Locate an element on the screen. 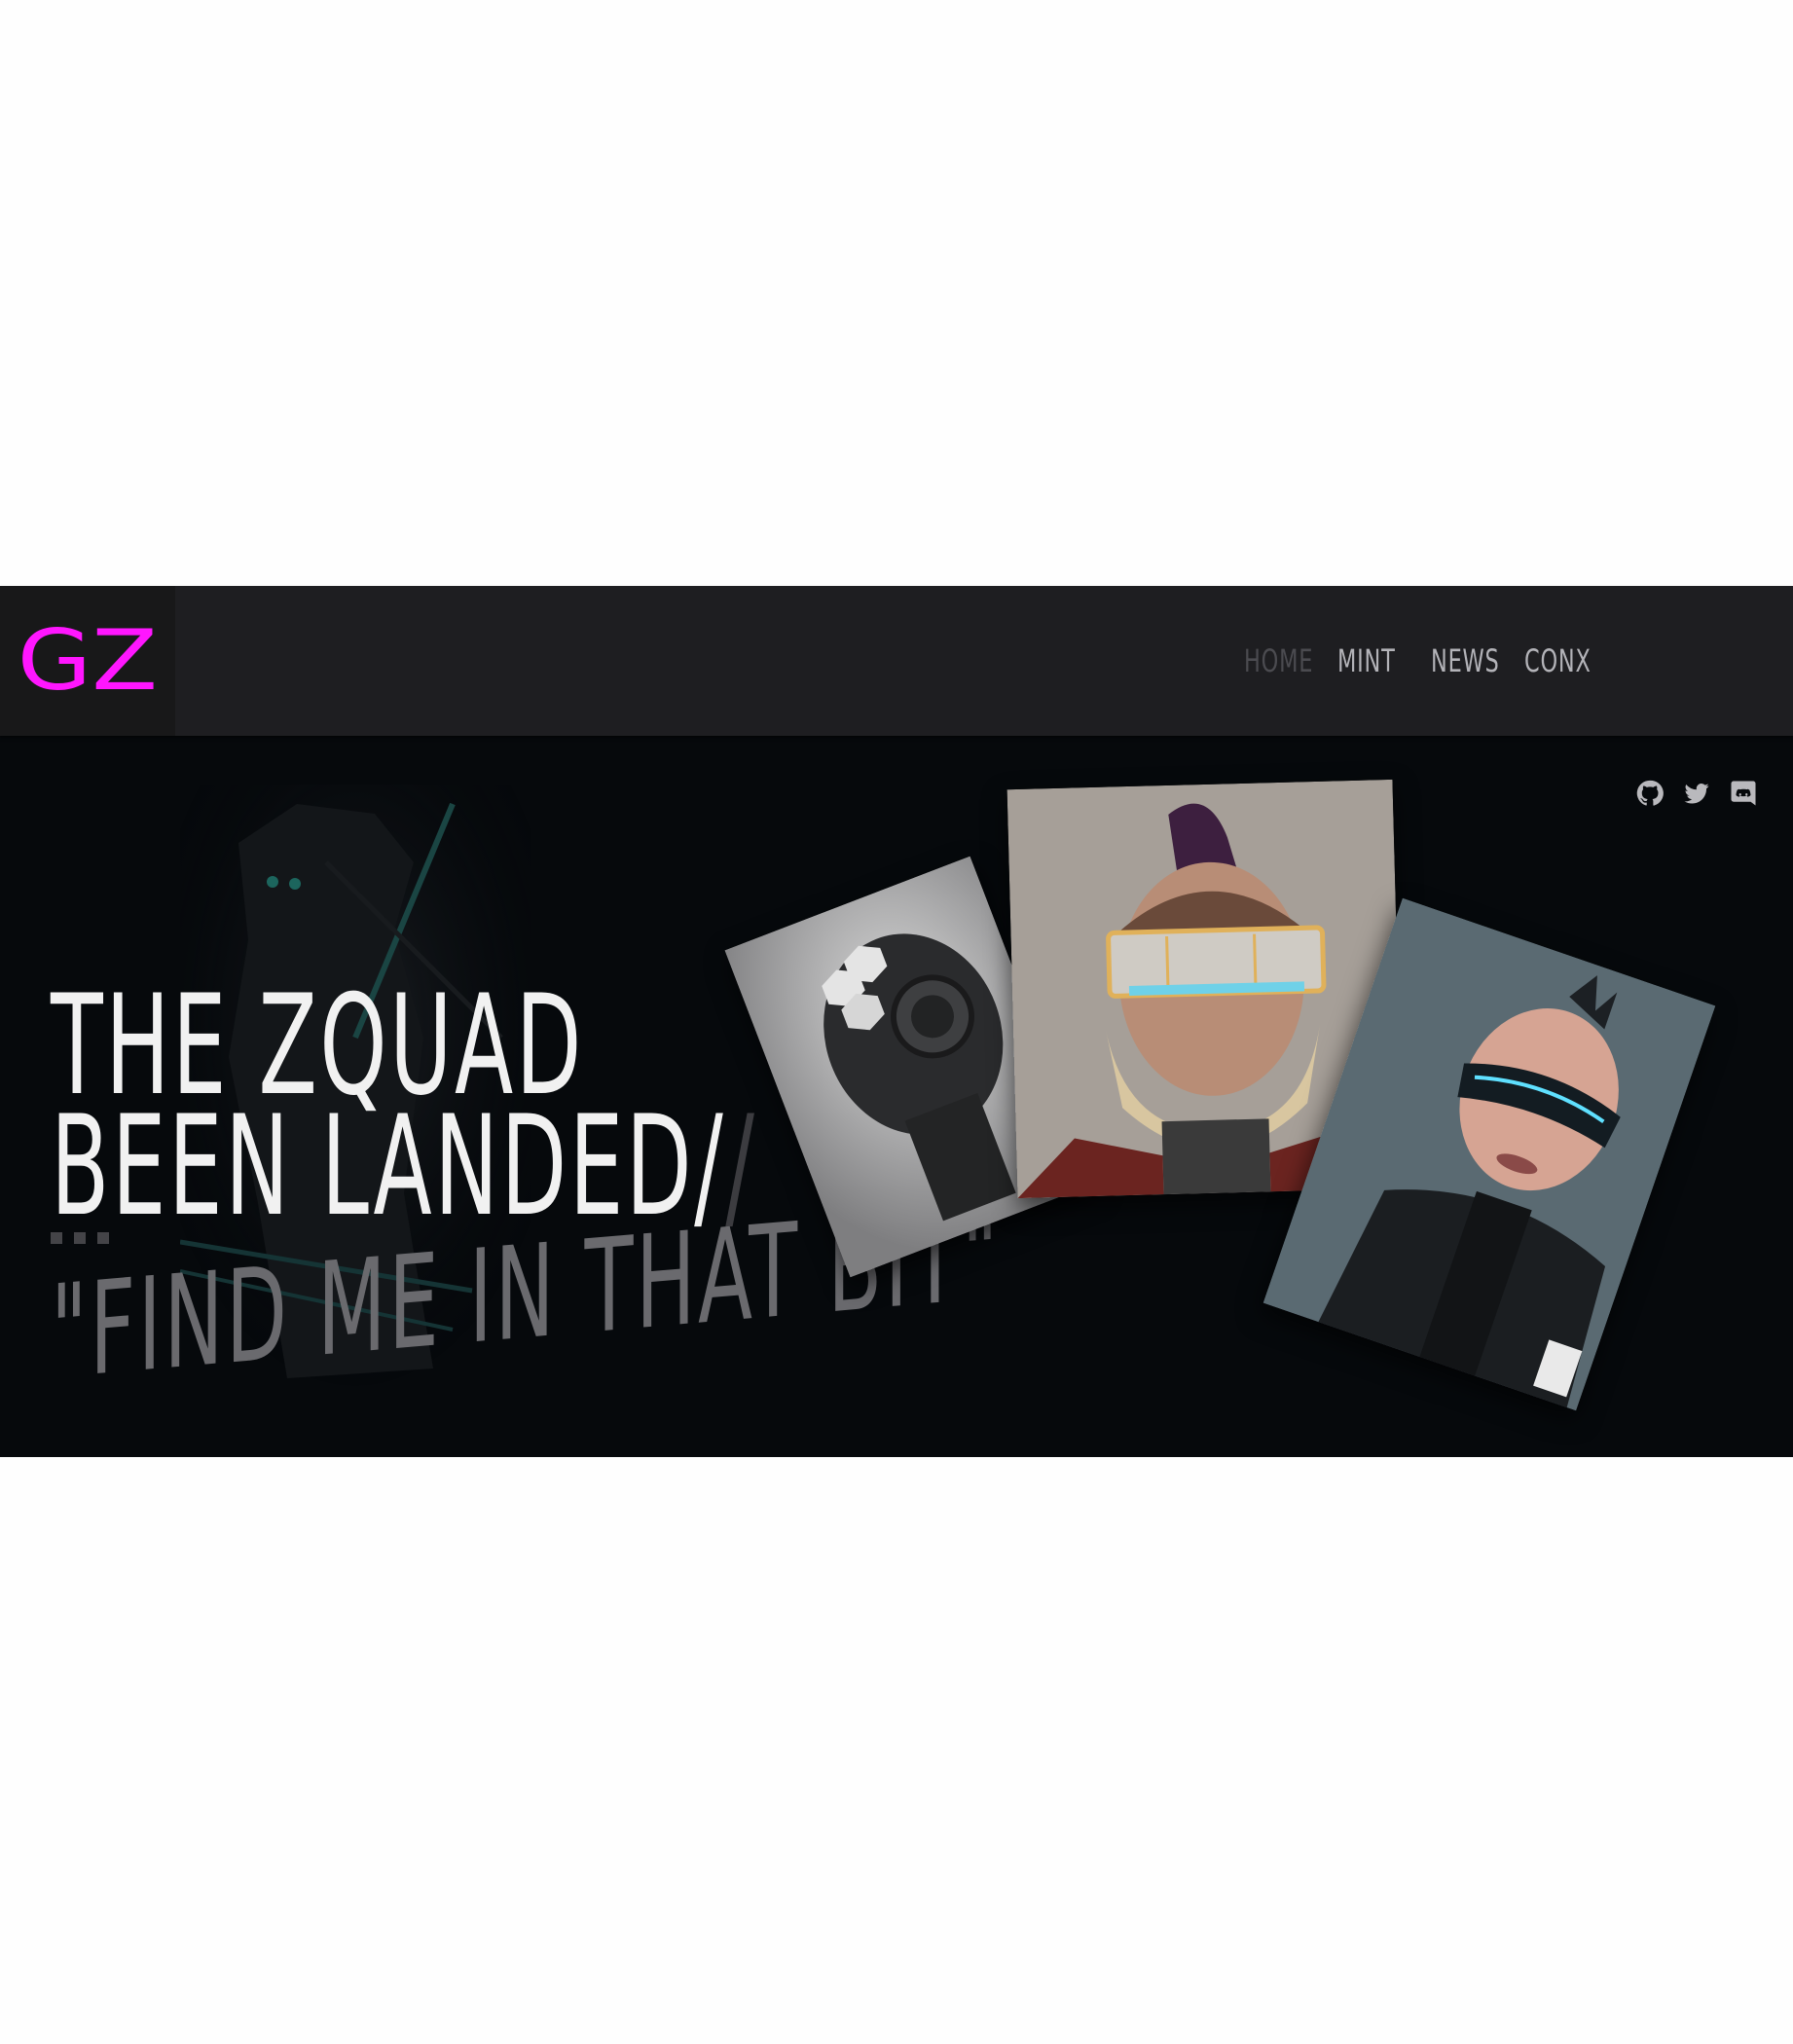 This screenshot has height=2044, width=1793. github-icon is located at coordinates (1650, 794).